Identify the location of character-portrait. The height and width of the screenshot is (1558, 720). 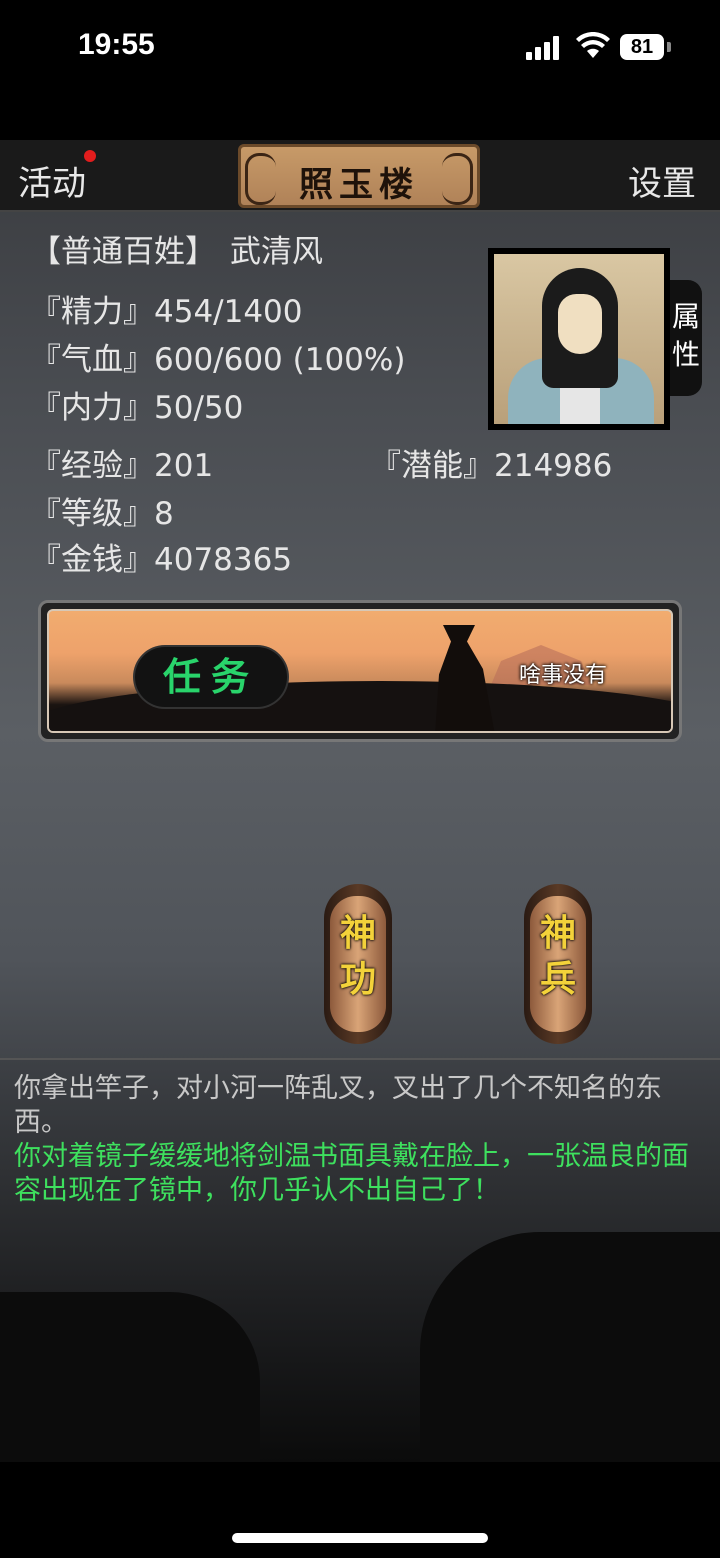
(579, 339).